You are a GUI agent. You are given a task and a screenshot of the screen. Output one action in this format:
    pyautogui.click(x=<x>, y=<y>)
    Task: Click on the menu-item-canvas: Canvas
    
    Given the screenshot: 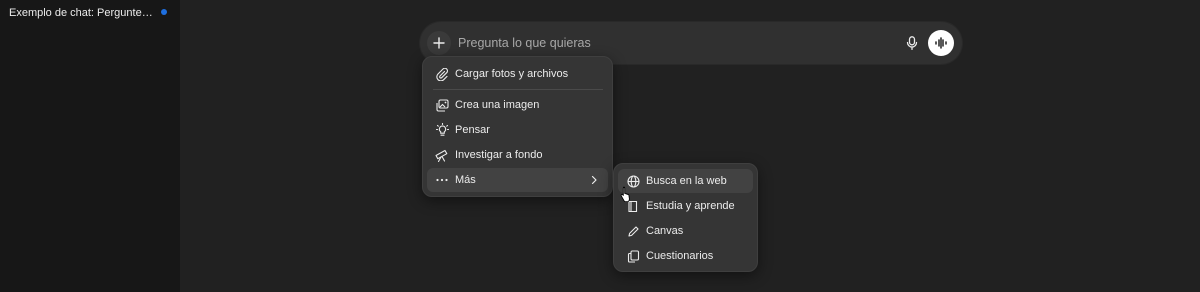 What is the action you would take?
    pyautogui.click(x=685, y=231)
    